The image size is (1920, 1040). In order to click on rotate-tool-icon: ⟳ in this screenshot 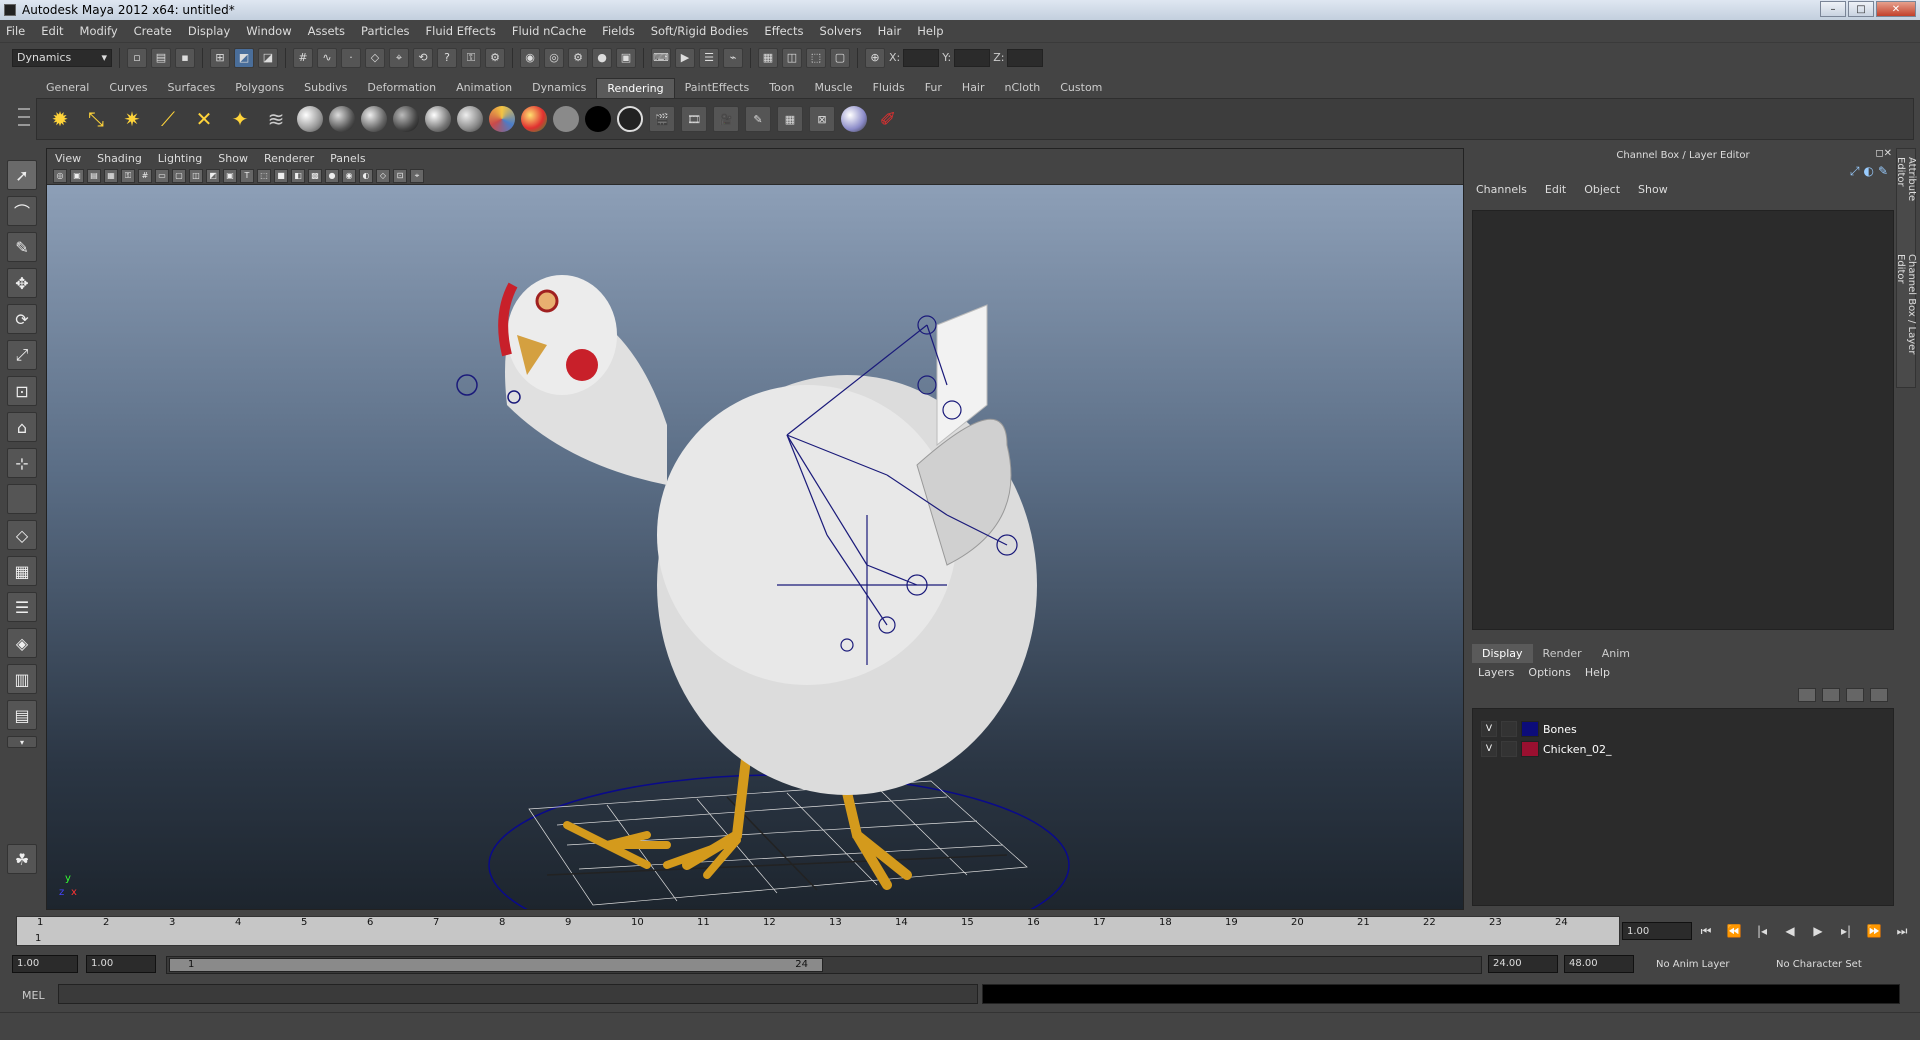, I will do `click(22, 319)`.